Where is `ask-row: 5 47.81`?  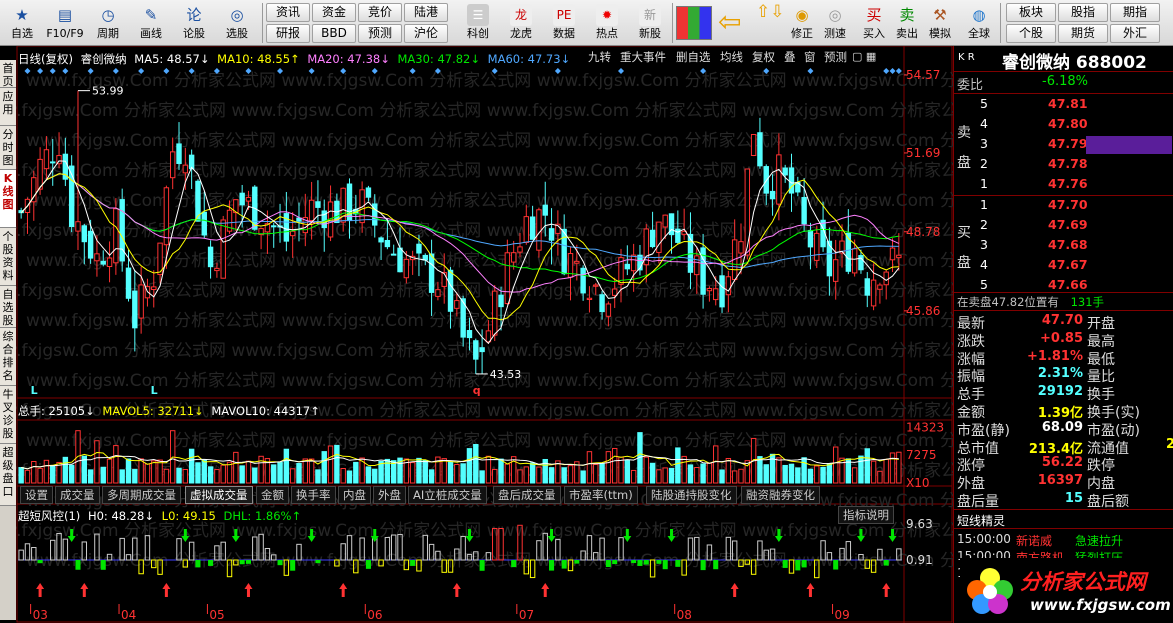 ask-row: 5 47.81 is located at coordinates (1063, 106).